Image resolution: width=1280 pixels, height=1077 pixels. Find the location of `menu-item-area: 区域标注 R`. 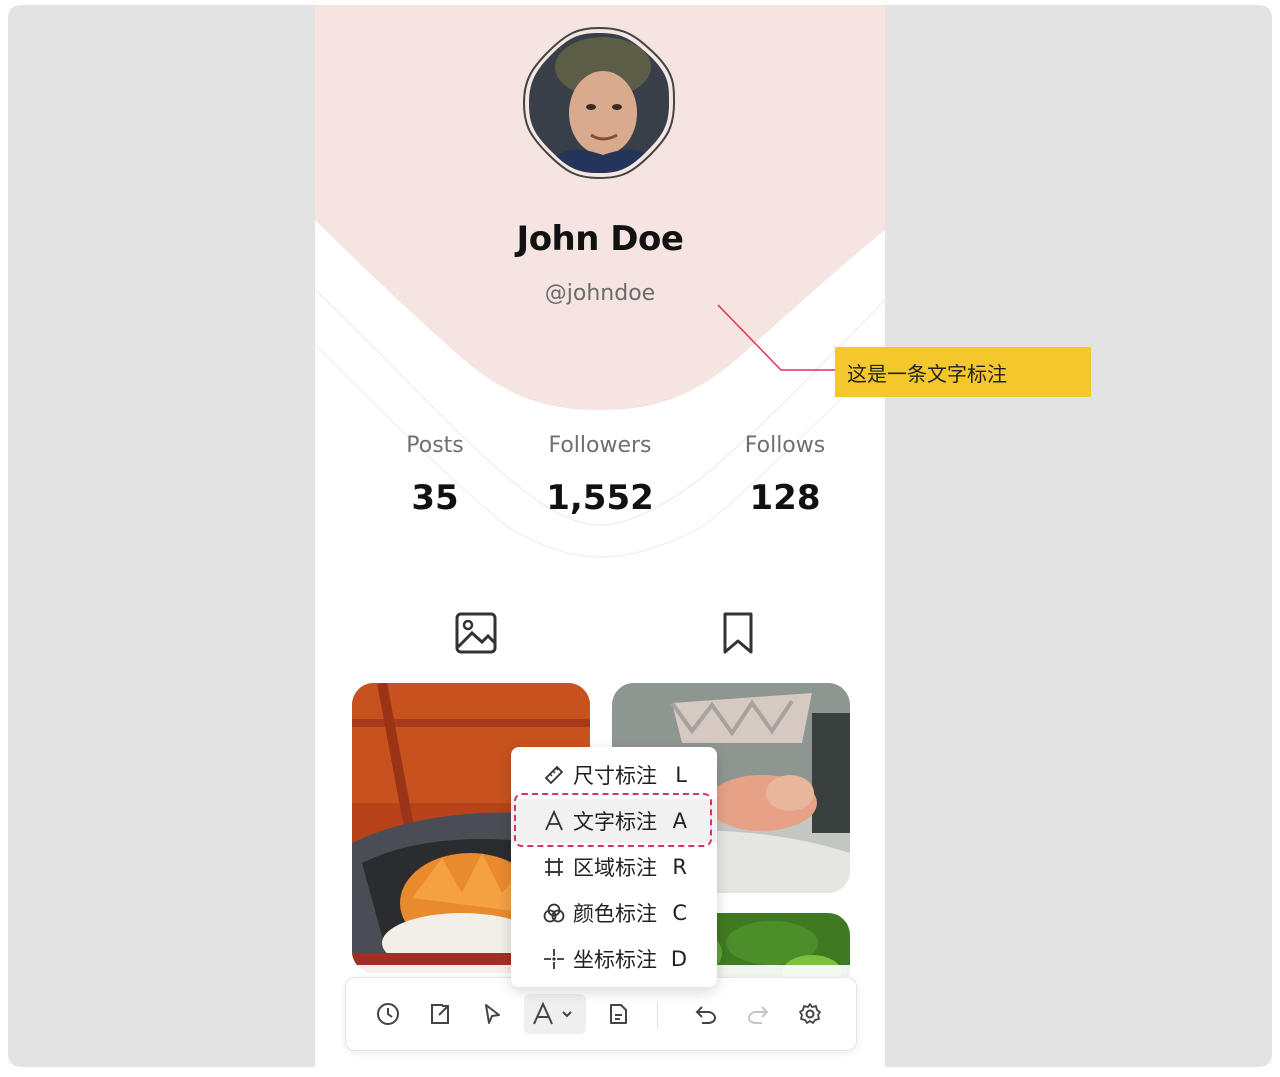

menu-item-area: 区域标注 R is located at coordinates (614, 867).